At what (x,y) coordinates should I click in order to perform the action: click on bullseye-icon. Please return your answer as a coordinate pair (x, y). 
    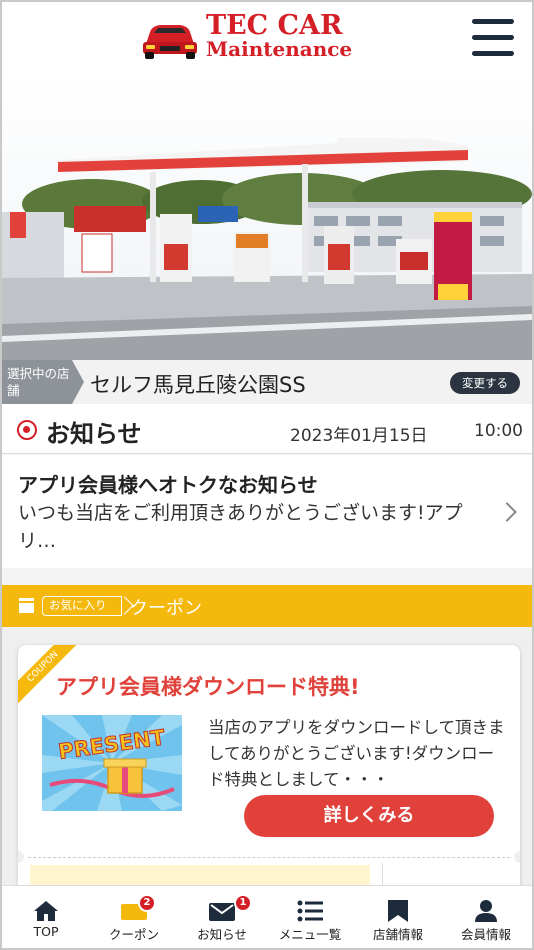
    Looking at the image, I should click on (27, 430).